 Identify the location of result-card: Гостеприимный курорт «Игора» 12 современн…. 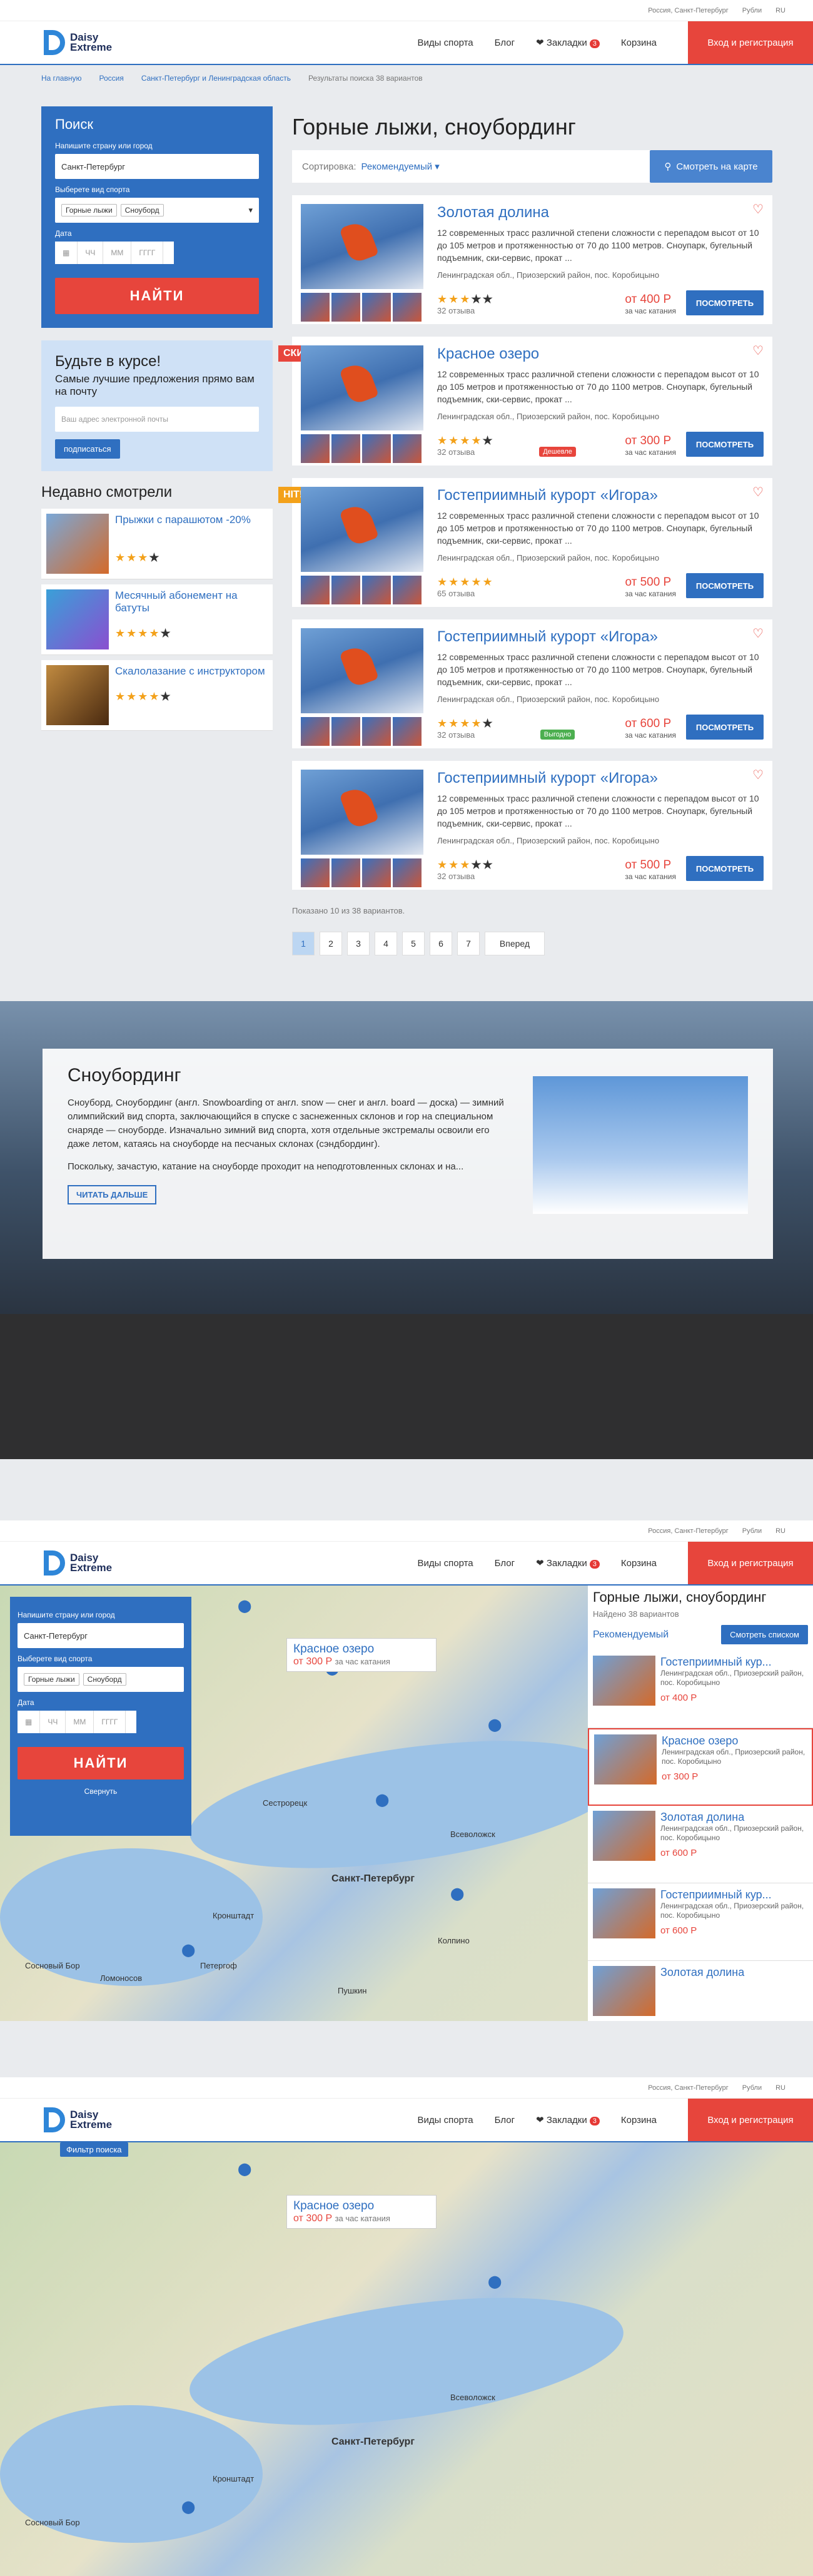
(532, 684).